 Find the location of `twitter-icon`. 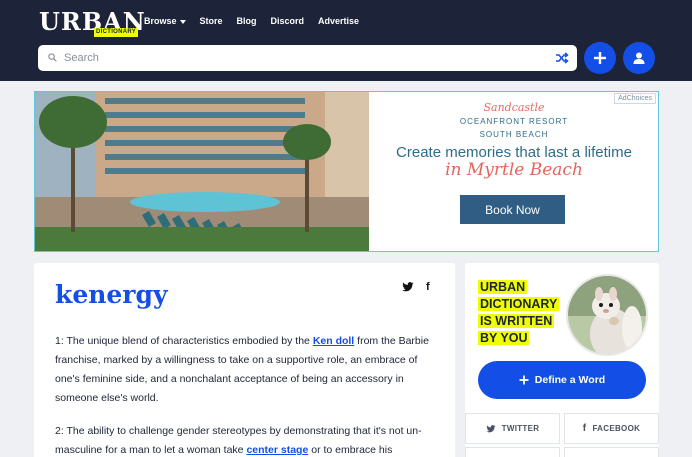

twitter-icon is located at coordinates (491, 428).